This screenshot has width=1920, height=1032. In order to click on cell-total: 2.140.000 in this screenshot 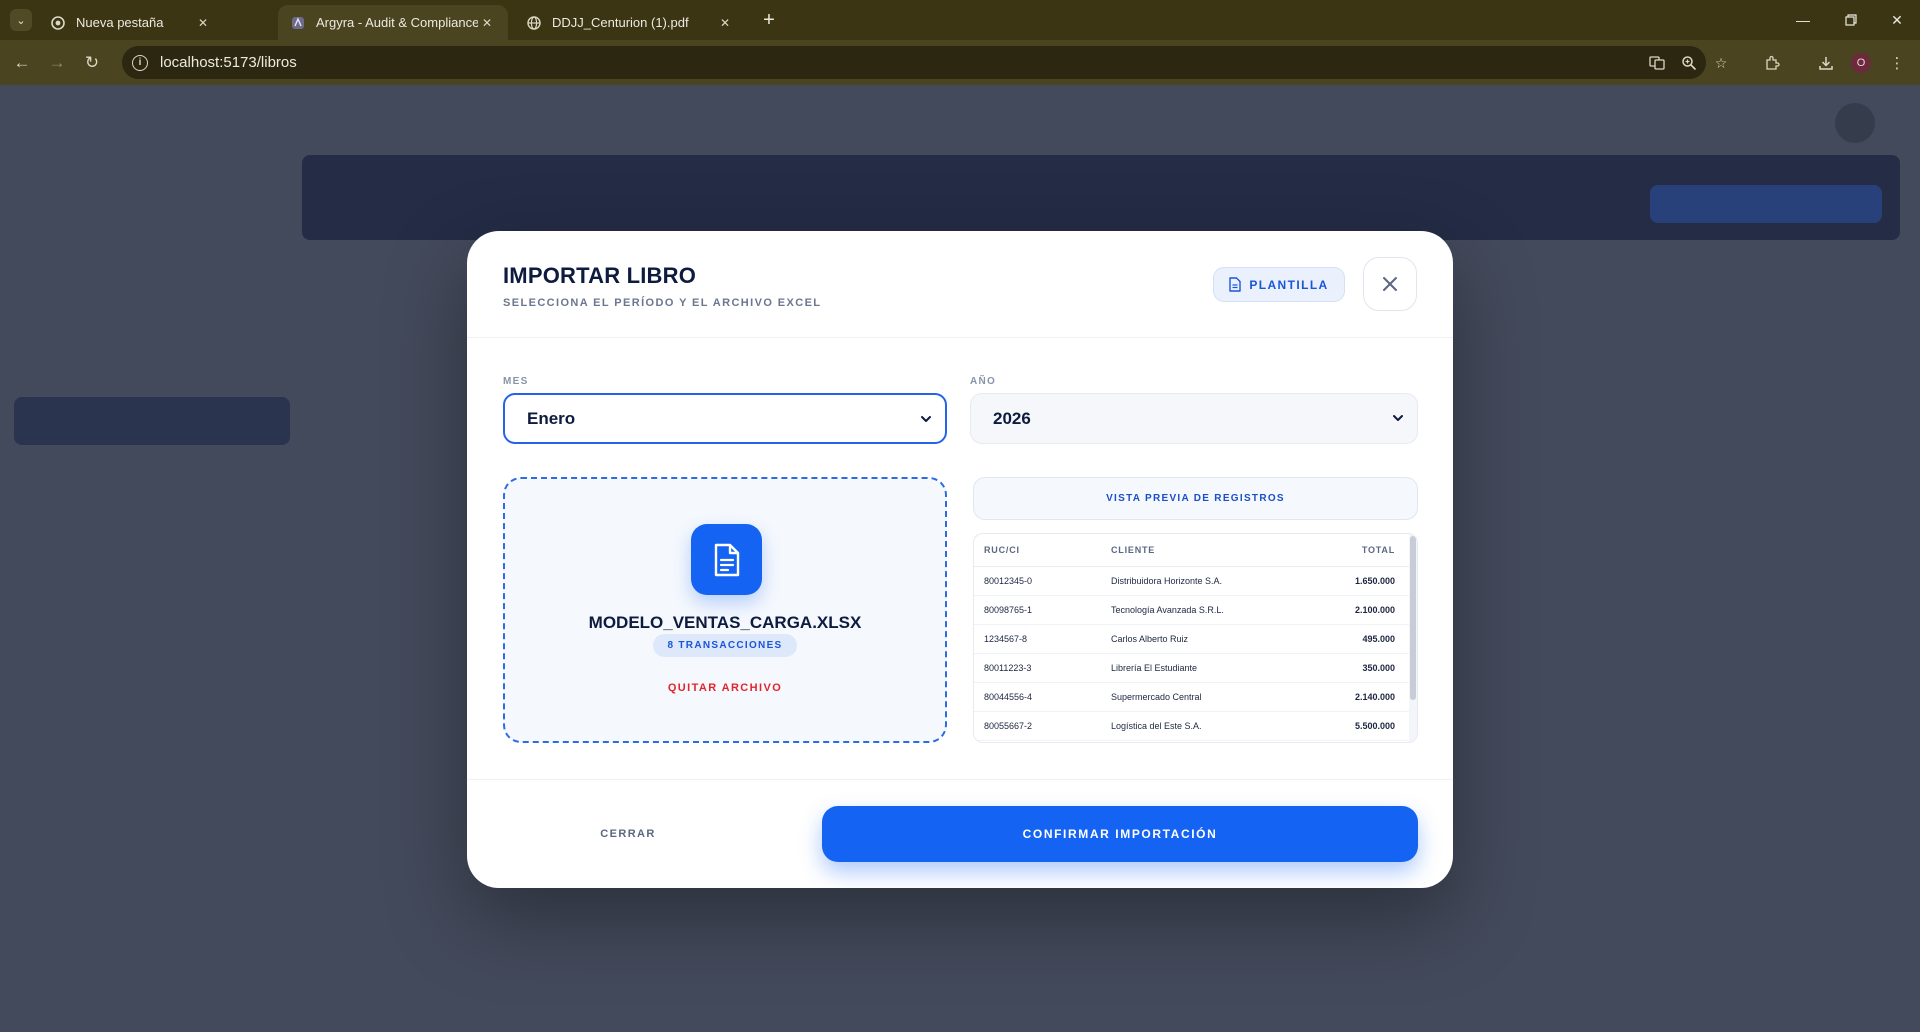, I will do `click(1374, 697)`.